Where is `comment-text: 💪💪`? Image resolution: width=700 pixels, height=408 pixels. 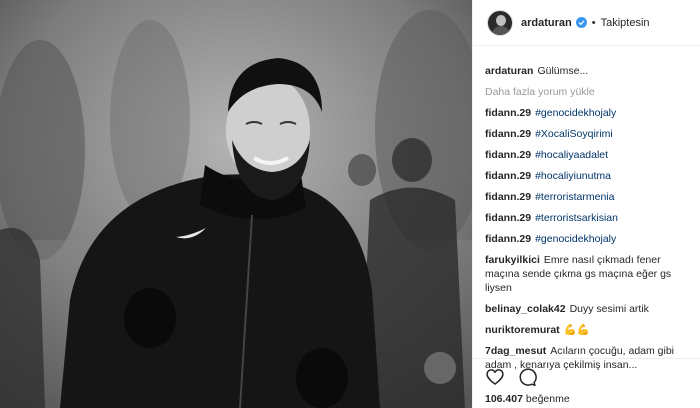
comment-text: 💪💪 is located at coordinates (576, 330).